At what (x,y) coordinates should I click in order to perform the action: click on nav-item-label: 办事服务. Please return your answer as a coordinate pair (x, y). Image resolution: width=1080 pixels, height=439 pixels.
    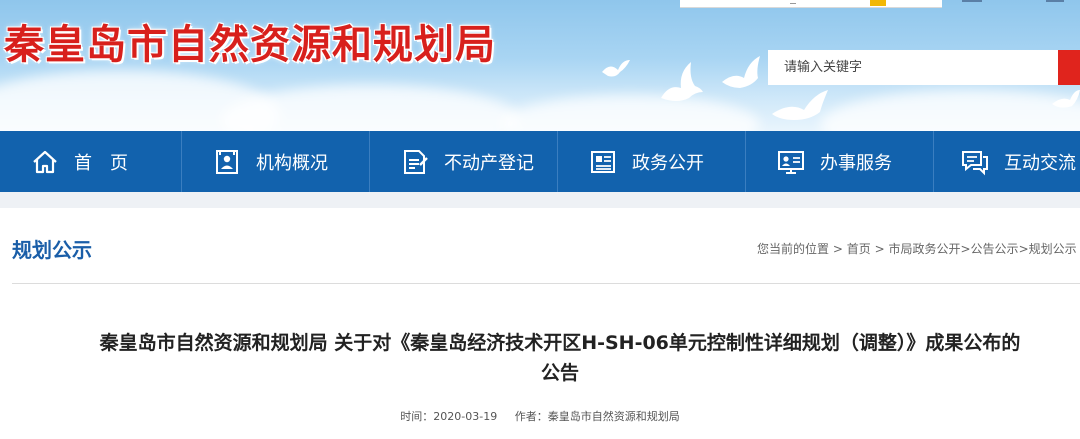
    Looking at the image, I should click on (856, 163).